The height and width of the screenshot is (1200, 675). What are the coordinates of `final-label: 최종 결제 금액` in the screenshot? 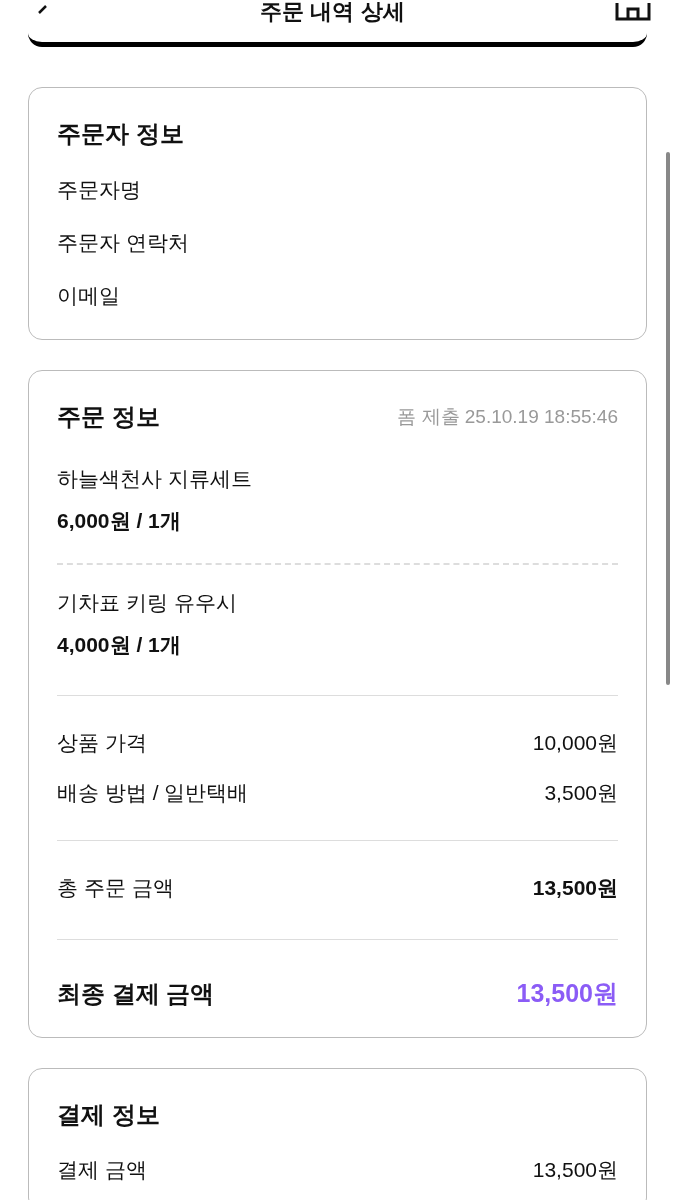 It's located at (136, 993).